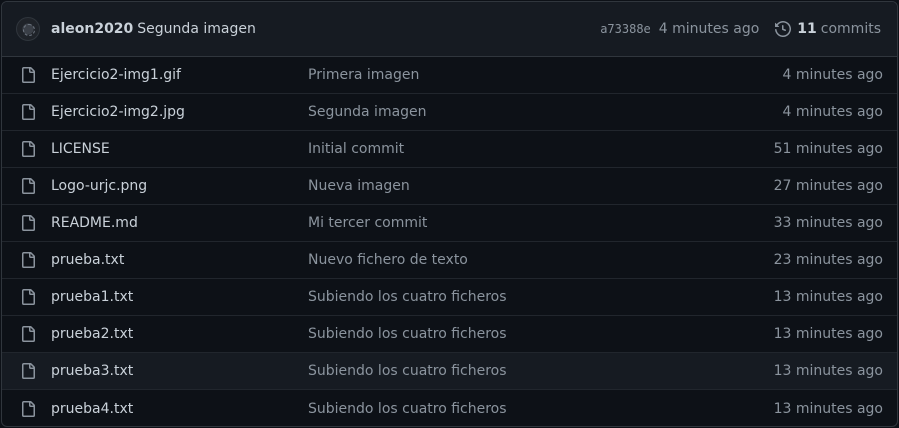 The image size is (899, 428). I want to click on file-name-link: prueba2.txt, so click(179, 334).